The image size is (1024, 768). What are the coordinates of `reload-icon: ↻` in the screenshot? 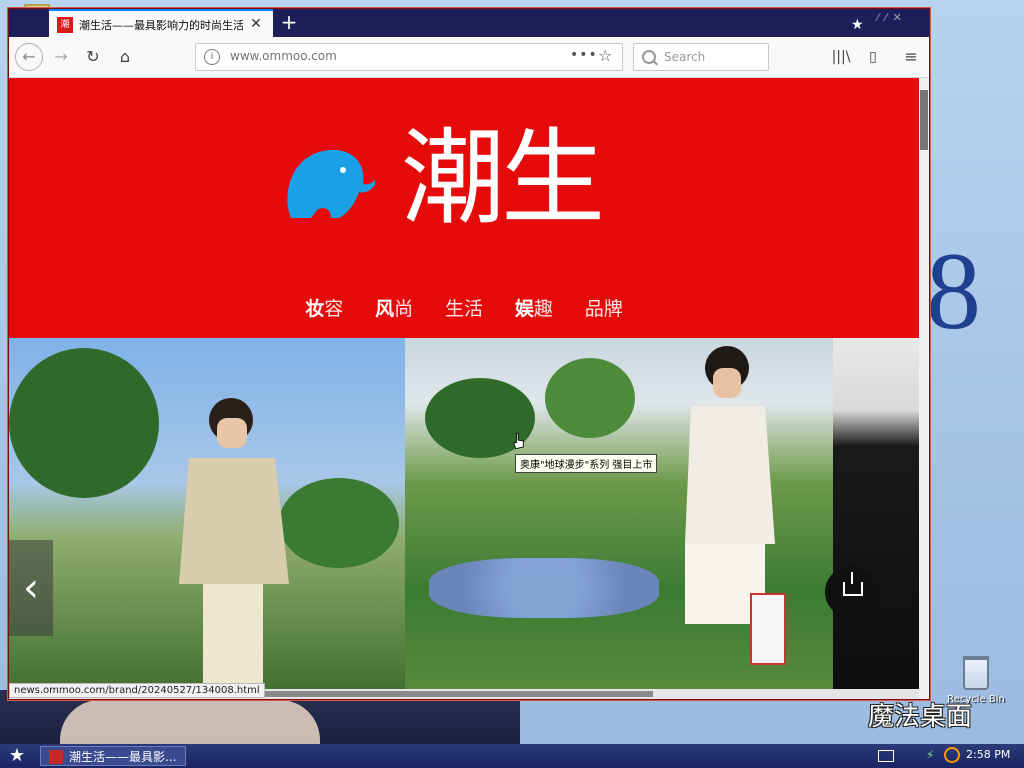 It's located at (93, 56).